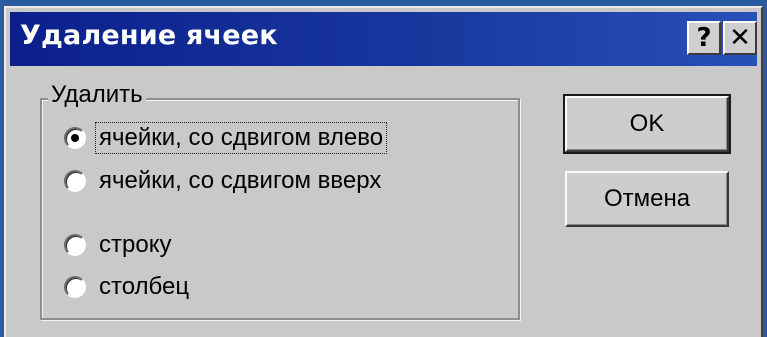 The height and width of the screenshot is (337, 767). Describe the element at coordinates (149, 35) in the screenshot. I see `dialog-title: Удаление ячеек` at that location.